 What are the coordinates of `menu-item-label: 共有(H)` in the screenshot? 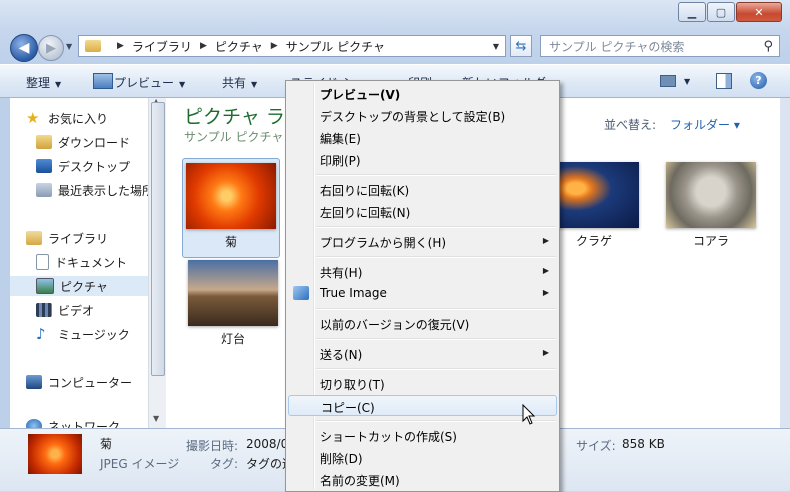 It's located at (341, 273).